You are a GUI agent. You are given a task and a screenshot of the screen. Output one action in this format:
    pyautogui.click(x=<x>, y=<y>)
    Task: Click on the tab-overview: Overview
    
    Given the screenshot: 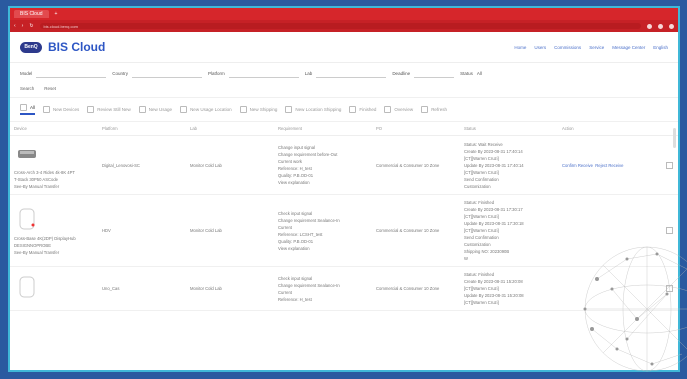 What is the action you would take?
    pyautogui.click(x=398, y=109)
    